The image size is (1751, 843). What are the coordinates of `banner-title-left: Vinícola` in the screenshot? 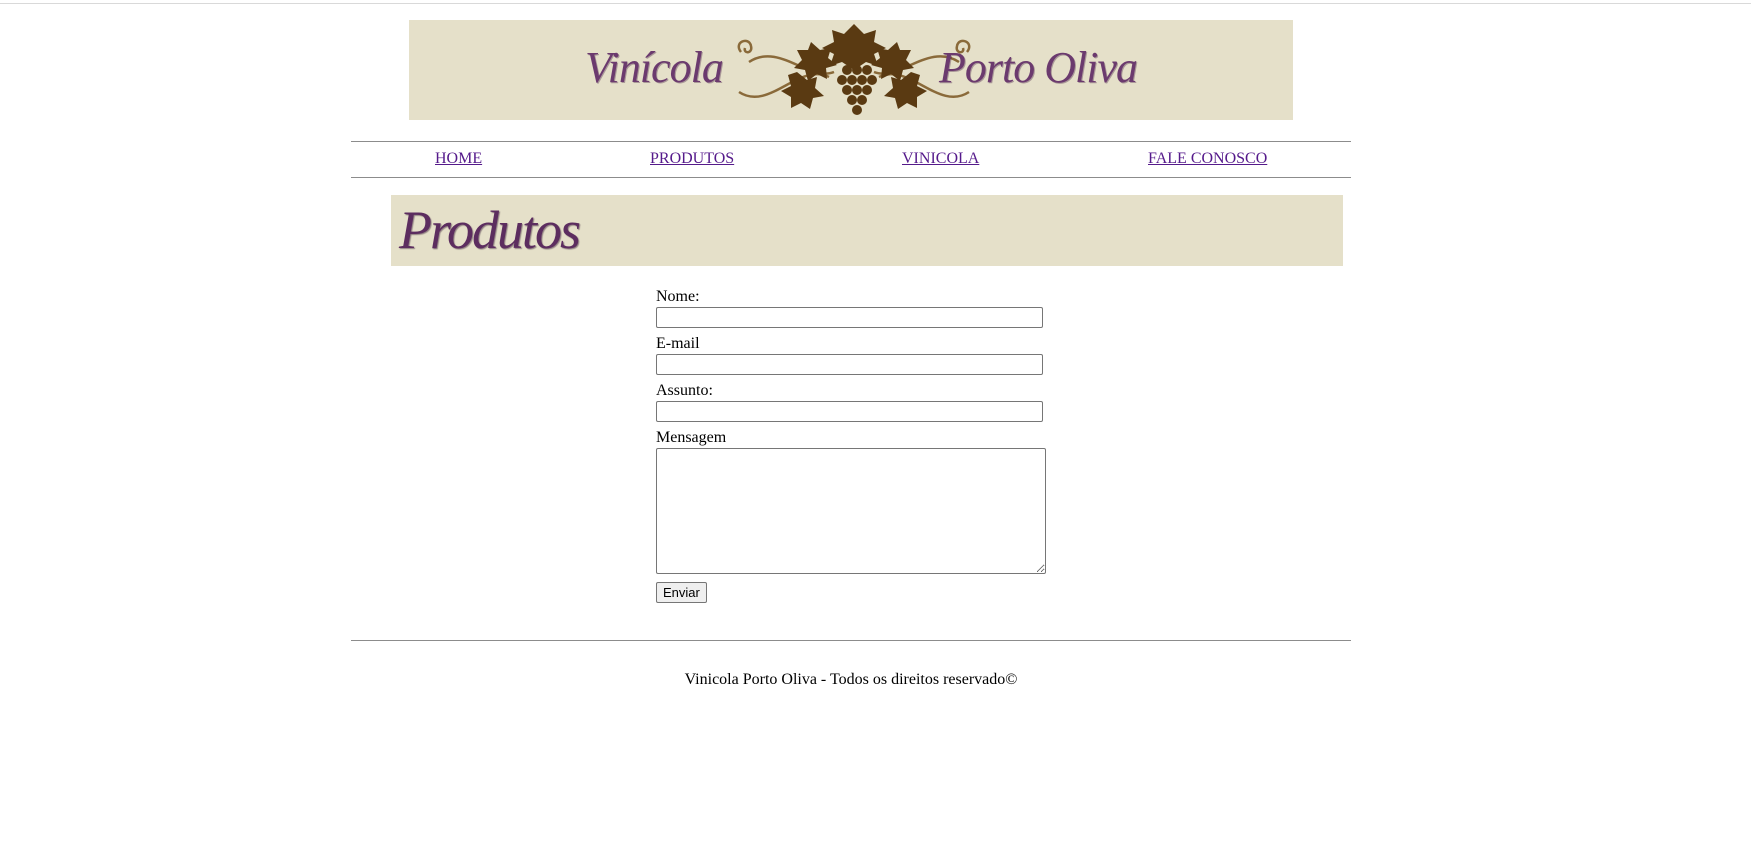 It's located at (654, 67).